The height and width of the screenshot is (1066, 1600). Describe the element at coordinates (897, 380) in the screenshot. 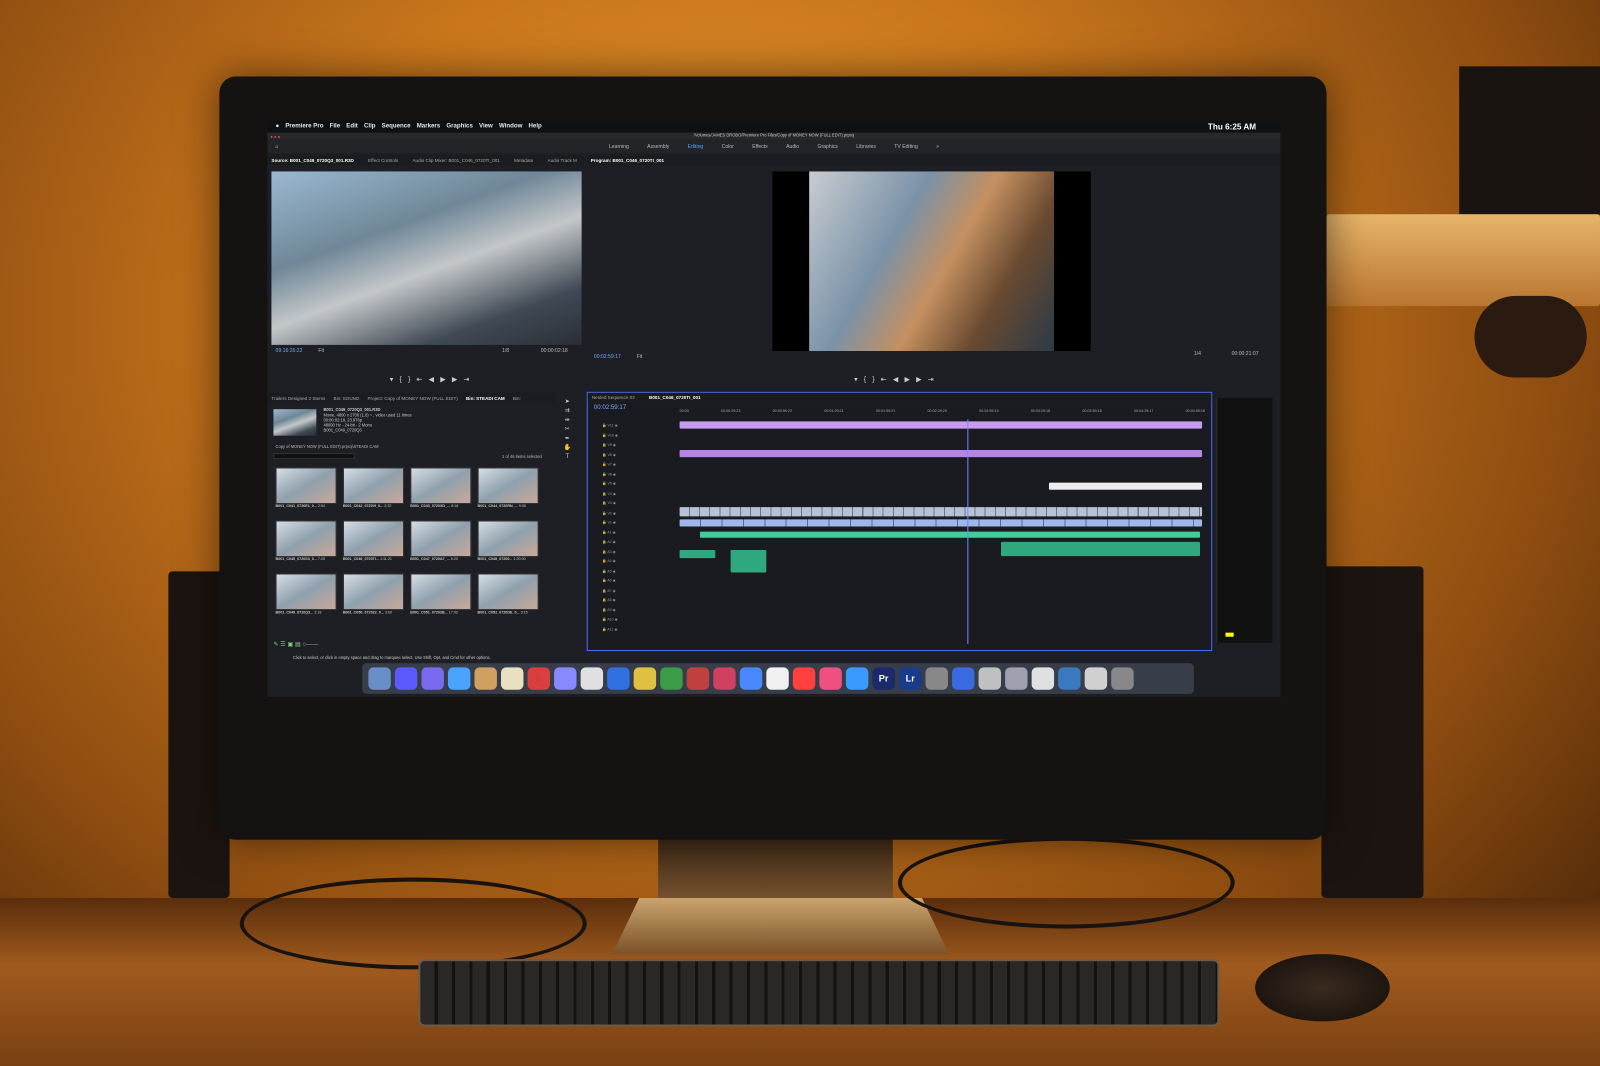

I see `program-transport-controls: ▾{}⇤◀▶▶⇥` at that location.